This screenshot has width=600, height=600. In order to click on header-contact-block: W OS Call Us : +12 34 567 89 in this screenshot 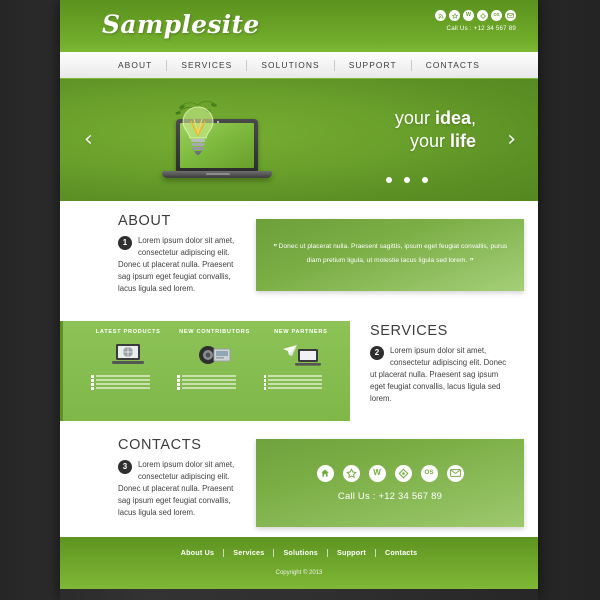, I will do `click(475, 21)`.